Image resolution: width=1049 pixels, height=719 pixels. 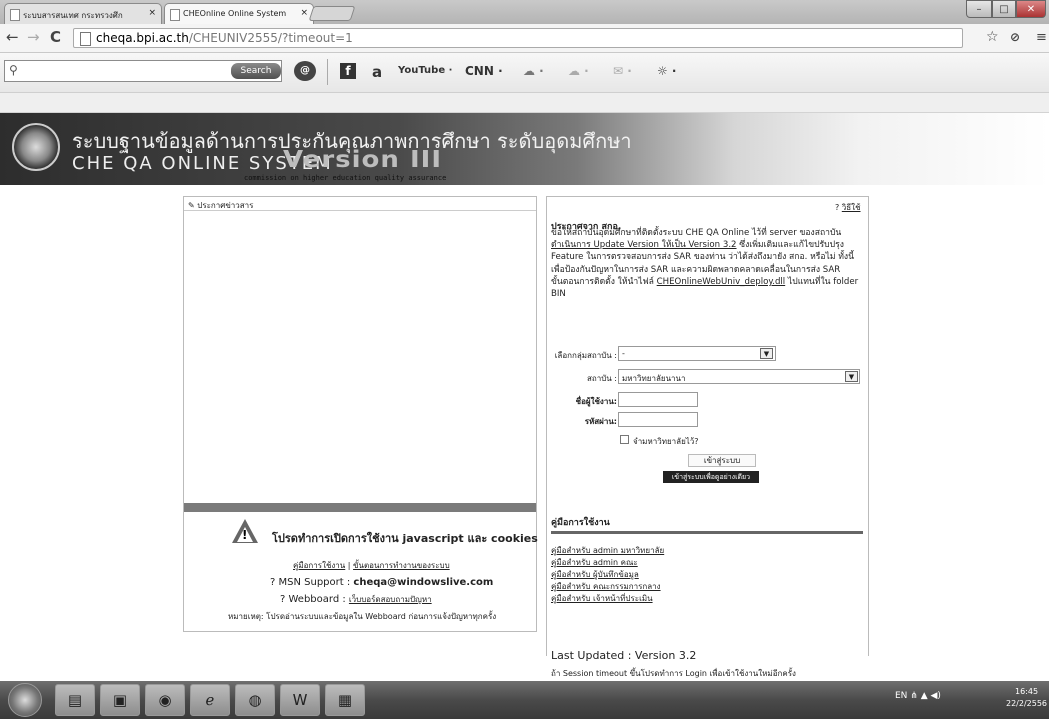 I want to click on extension-icon: ⊘, so click(x=1015, y=37).